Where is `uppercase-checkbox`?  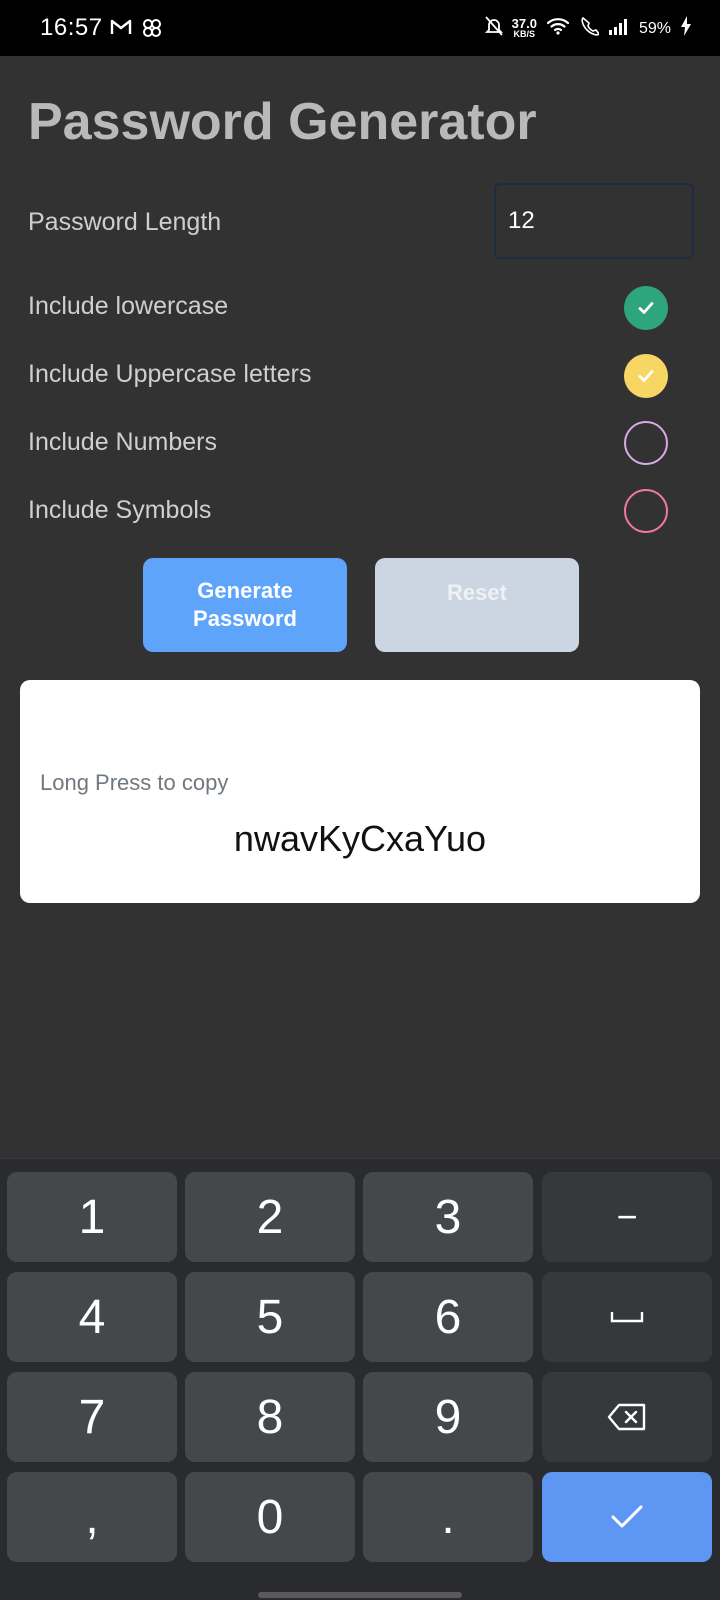
uppercase-checkbox is located at coordinates (646, 376).